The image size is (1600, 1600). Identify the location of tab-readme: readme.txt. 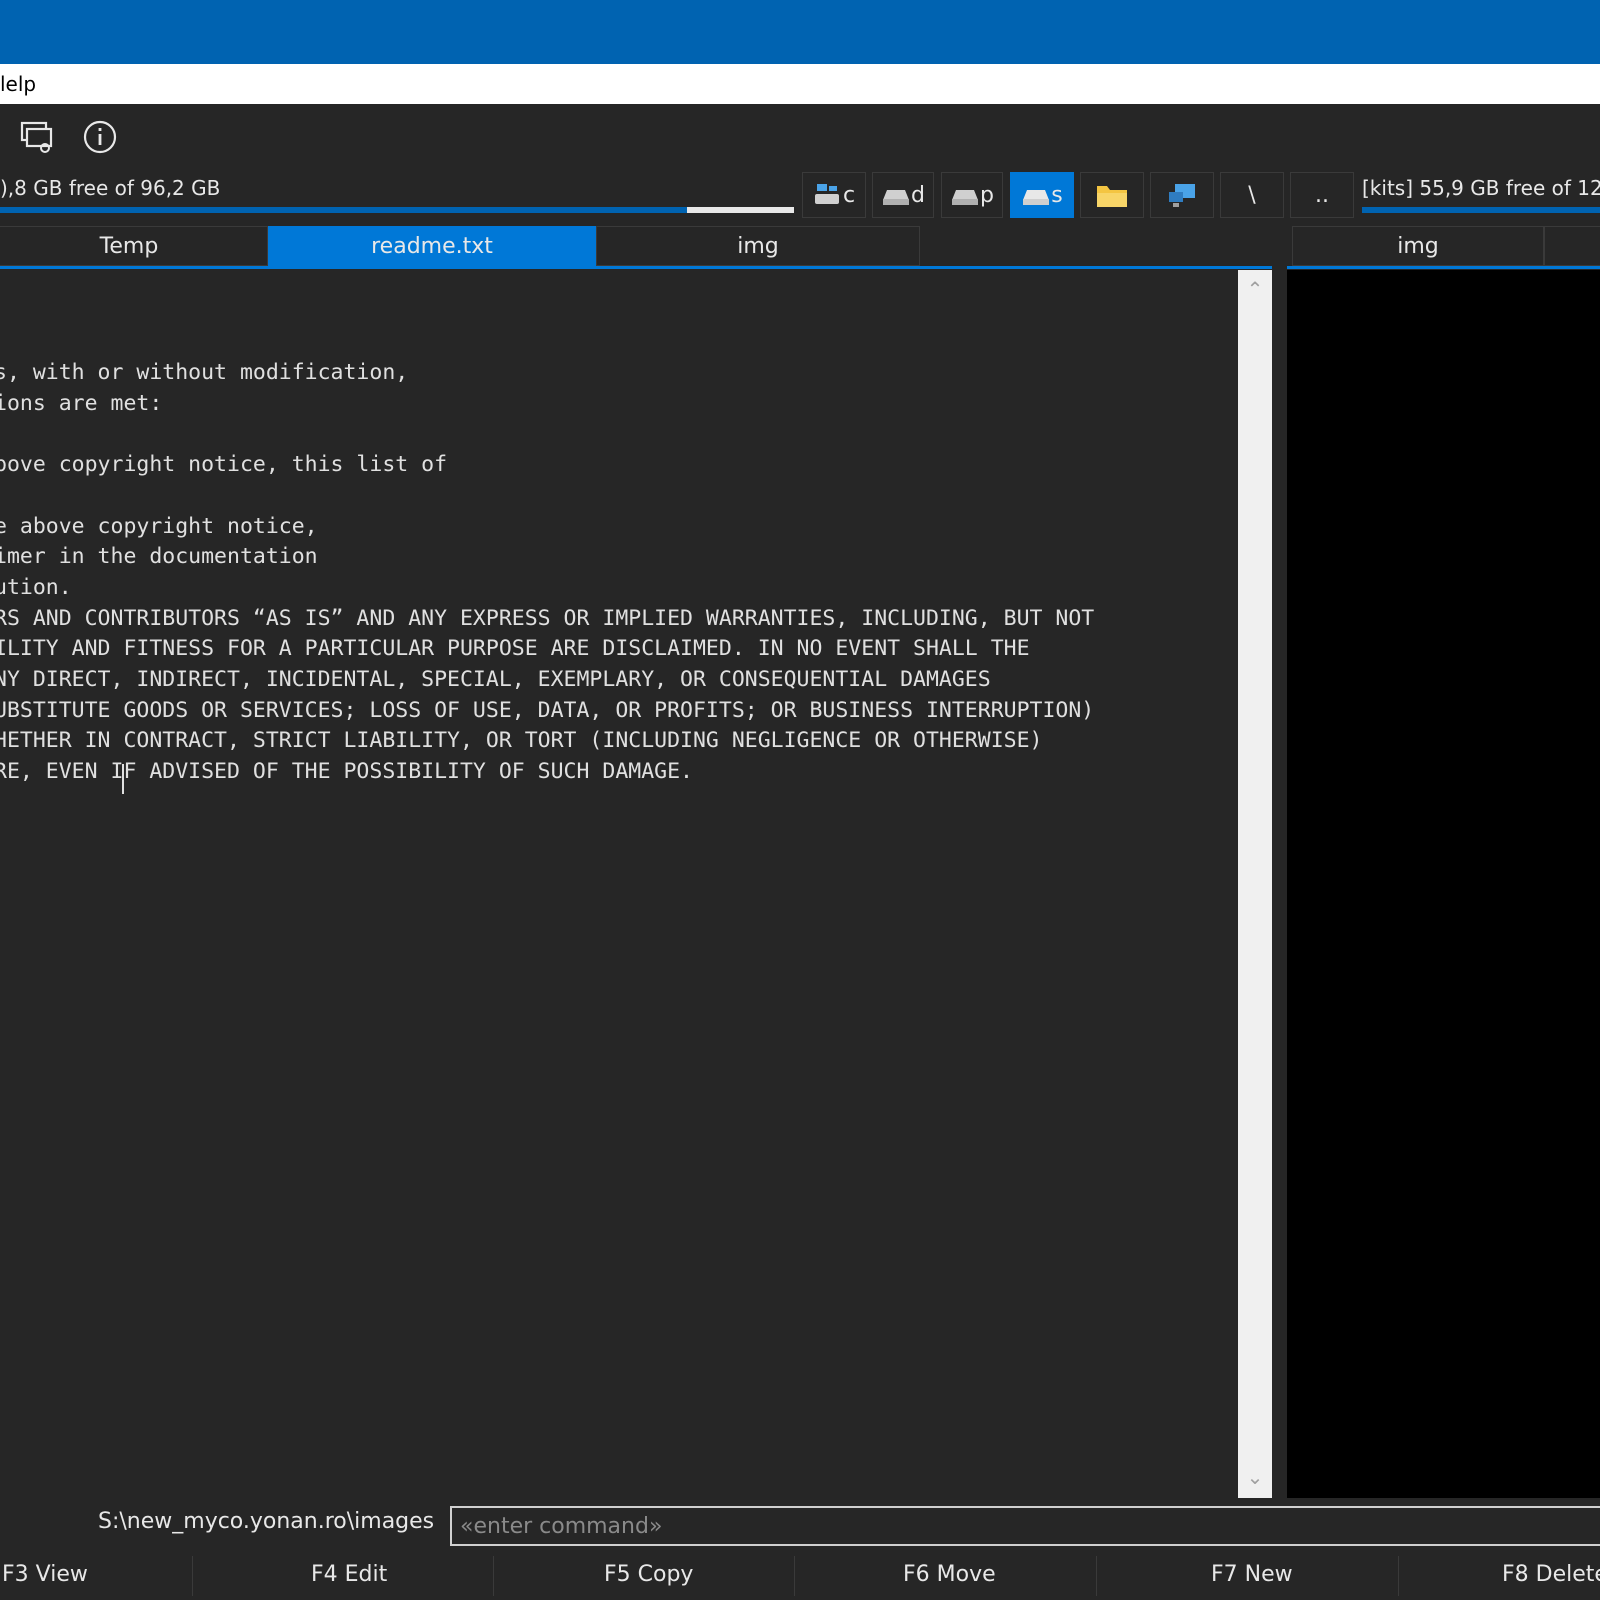
(432, 246).